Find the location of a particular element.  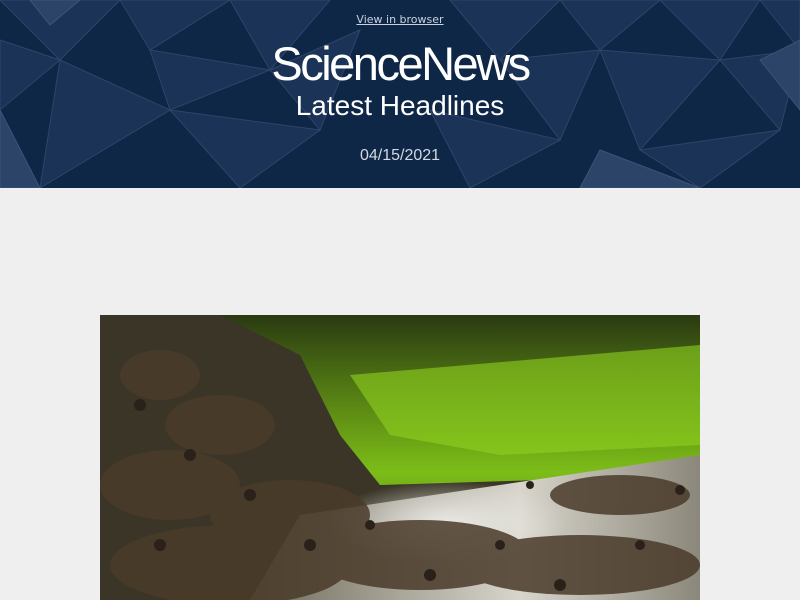

page-title: Latest Headlines is located at coordinates (400, 105).